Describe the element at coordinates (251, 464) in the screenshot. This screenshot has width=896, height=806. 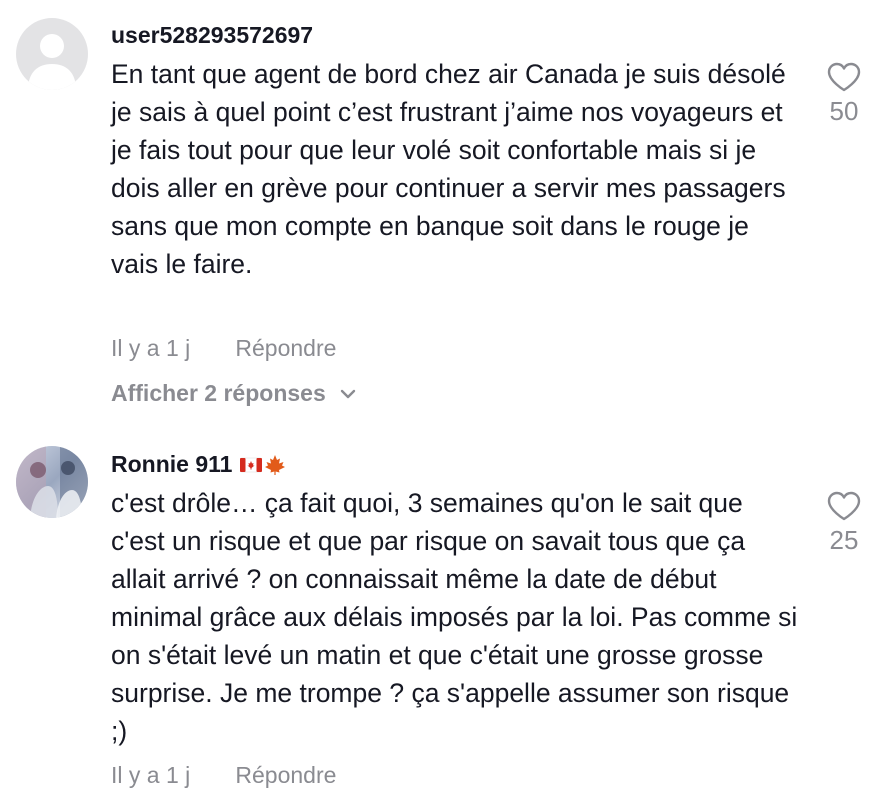
I see `canada-flag-icon` at that location.